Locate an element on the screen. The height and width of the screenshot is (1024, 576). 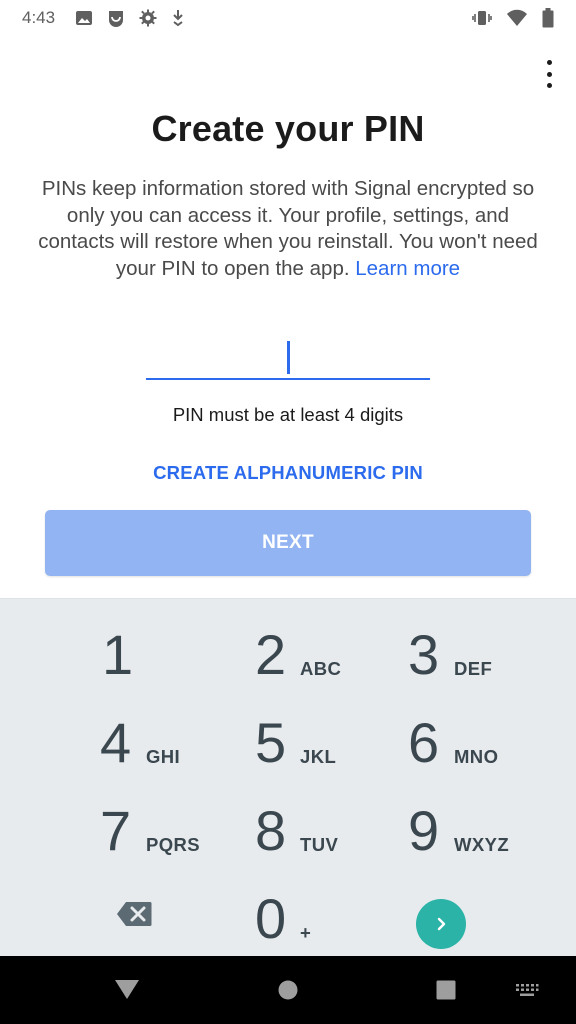
status-left: 4:43 is located at coordinates (103, 18).